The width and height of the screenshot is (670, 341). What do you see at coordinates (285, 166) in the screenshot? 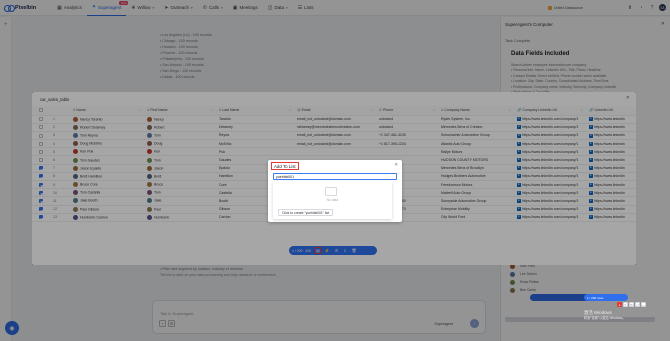
I see `dialog-title: Add To List` at bounding box center [285, 166].